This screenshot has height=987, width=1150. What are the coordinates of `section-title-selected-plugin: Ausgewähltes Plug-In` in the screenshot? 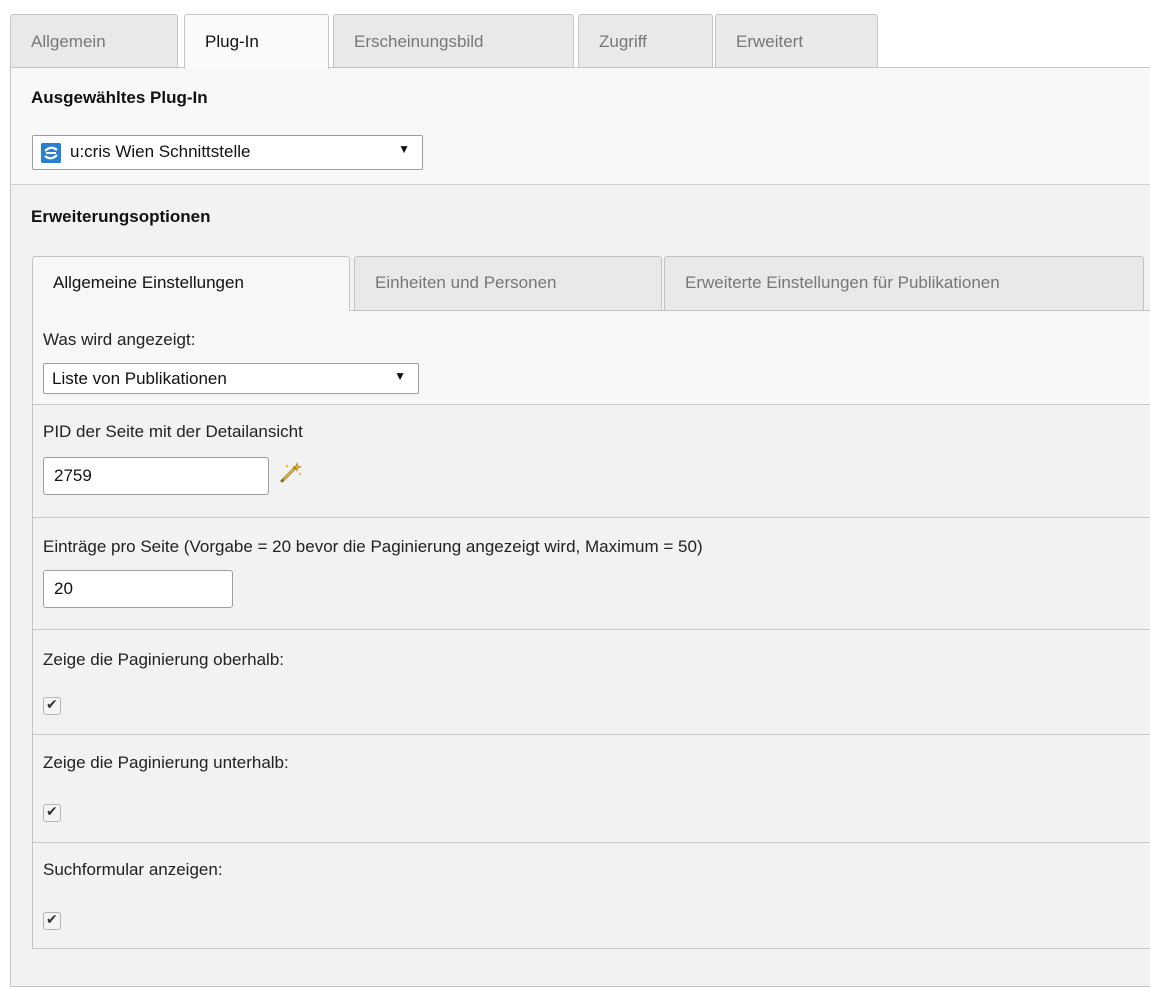 It's located at (119, 97).